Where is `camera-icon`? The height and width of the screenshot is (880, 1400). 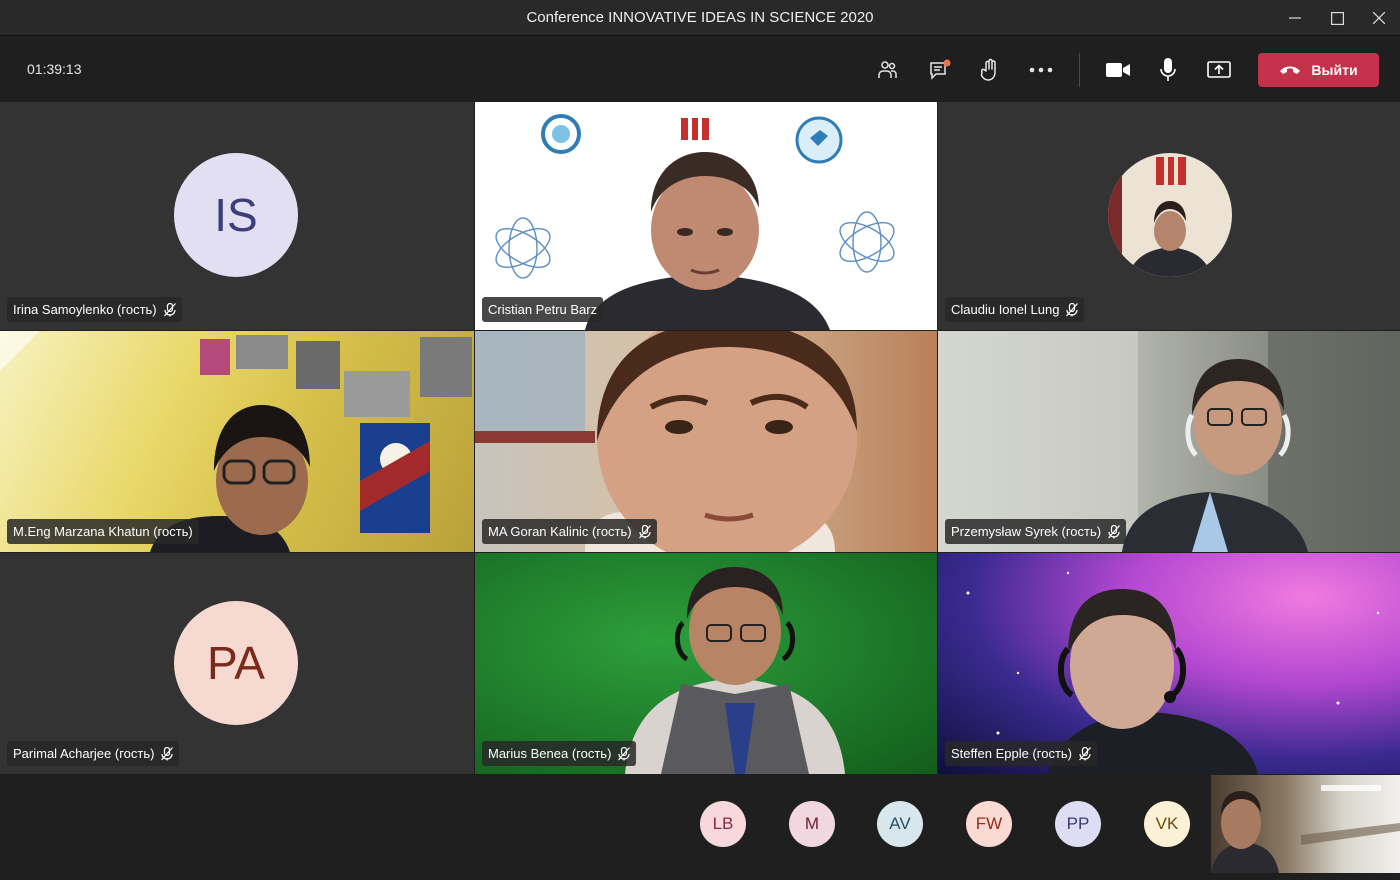
camera-icon is located at coordinates (1118, 70).